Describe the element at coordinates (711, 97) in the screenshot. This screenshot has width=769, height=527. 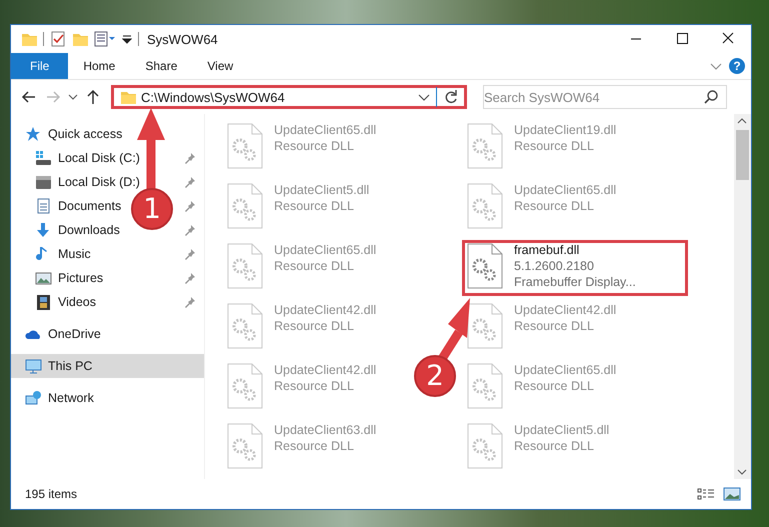
I see `search-icon` at that location.